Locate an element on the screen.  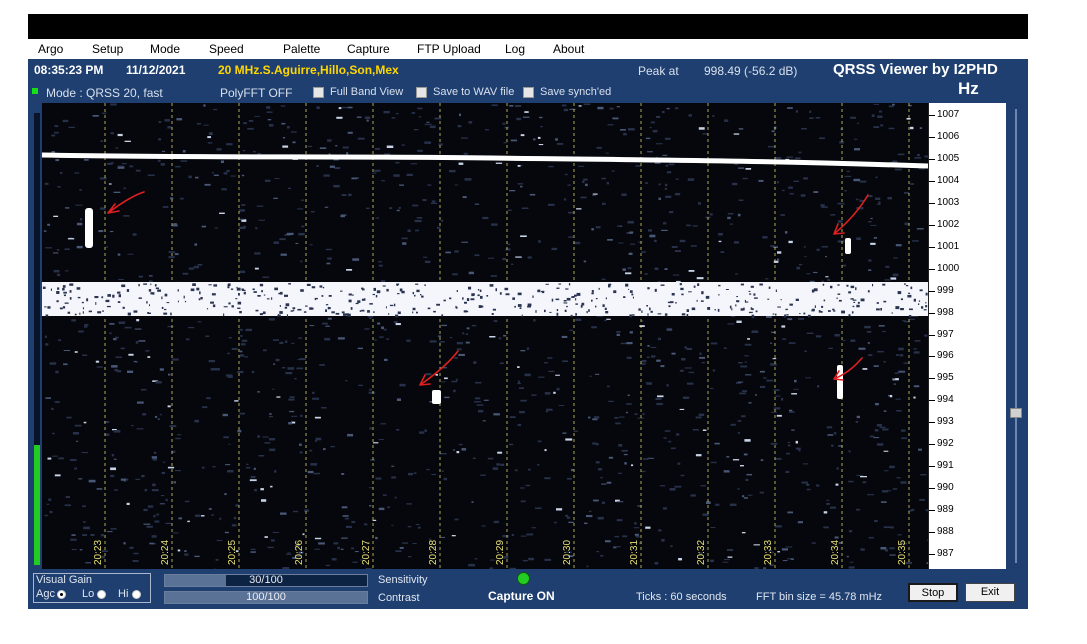
frequency-tick-label: 994 is located at coordinates (945, 400).